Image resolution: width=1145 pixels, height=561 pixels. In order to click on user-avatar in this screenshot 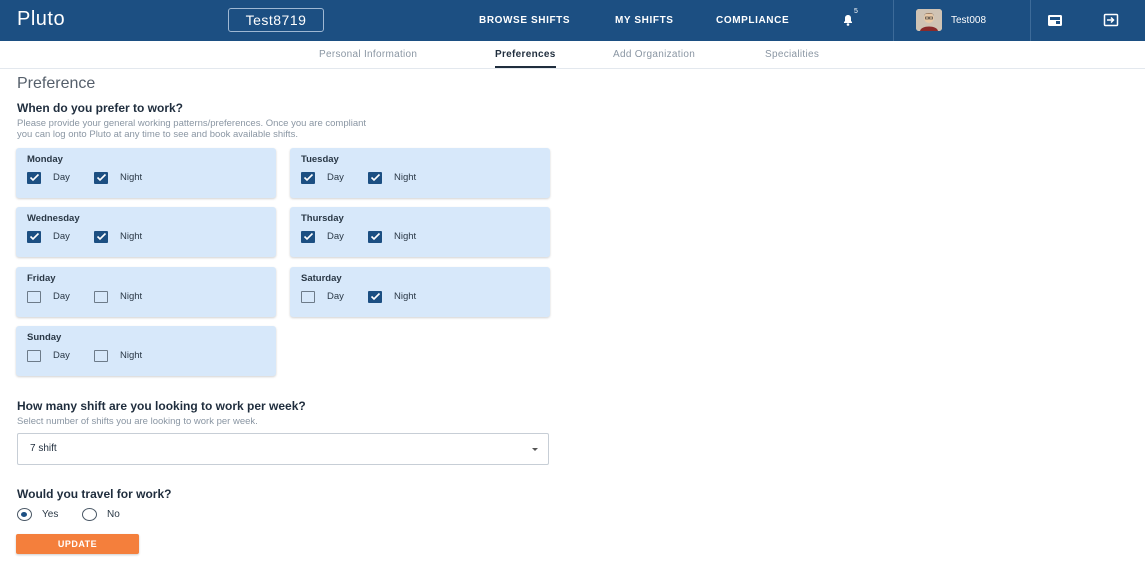, I will do `click(929, 20)`.